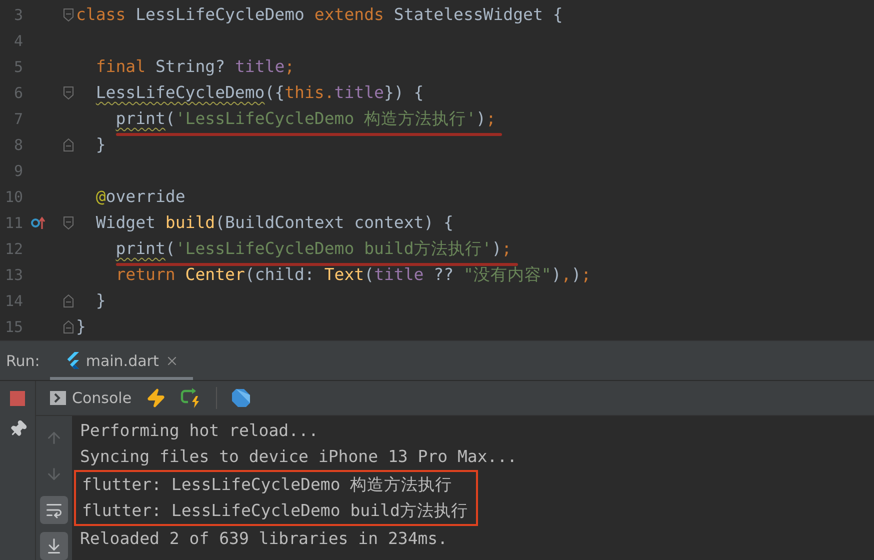 Image resolution: width=874 pixels, height=560 pixels. I want to click on line-number: 3, so click(17, 15).